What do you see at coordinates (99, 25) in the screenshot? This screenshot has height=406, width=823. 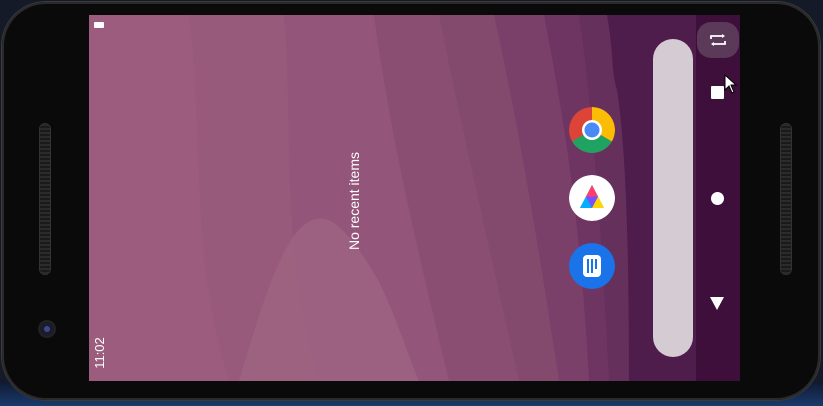 I see `battery-icon` at bounding box center [99, 25].